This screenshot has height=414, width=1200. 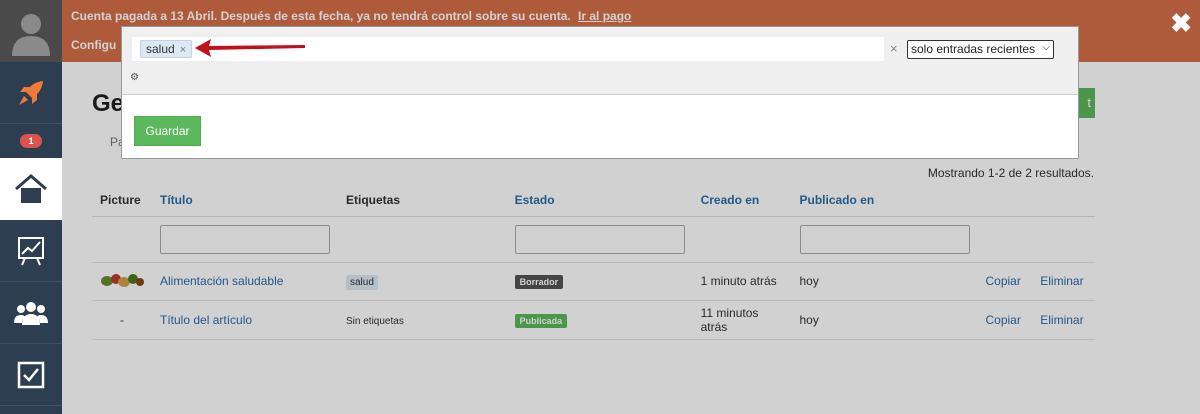 I want to click on sidebar-item-chart, so click(x=31, y=251).